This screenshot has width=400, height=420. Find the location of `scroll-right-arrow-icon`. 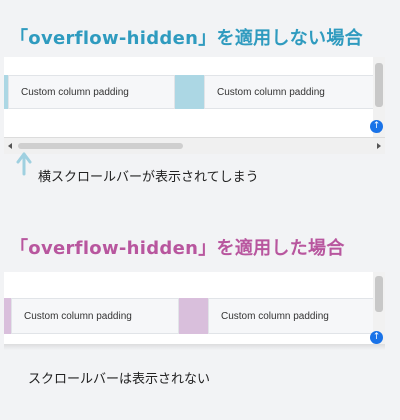

scroll-right-arrow-icon is located at coordinates (379, 146).